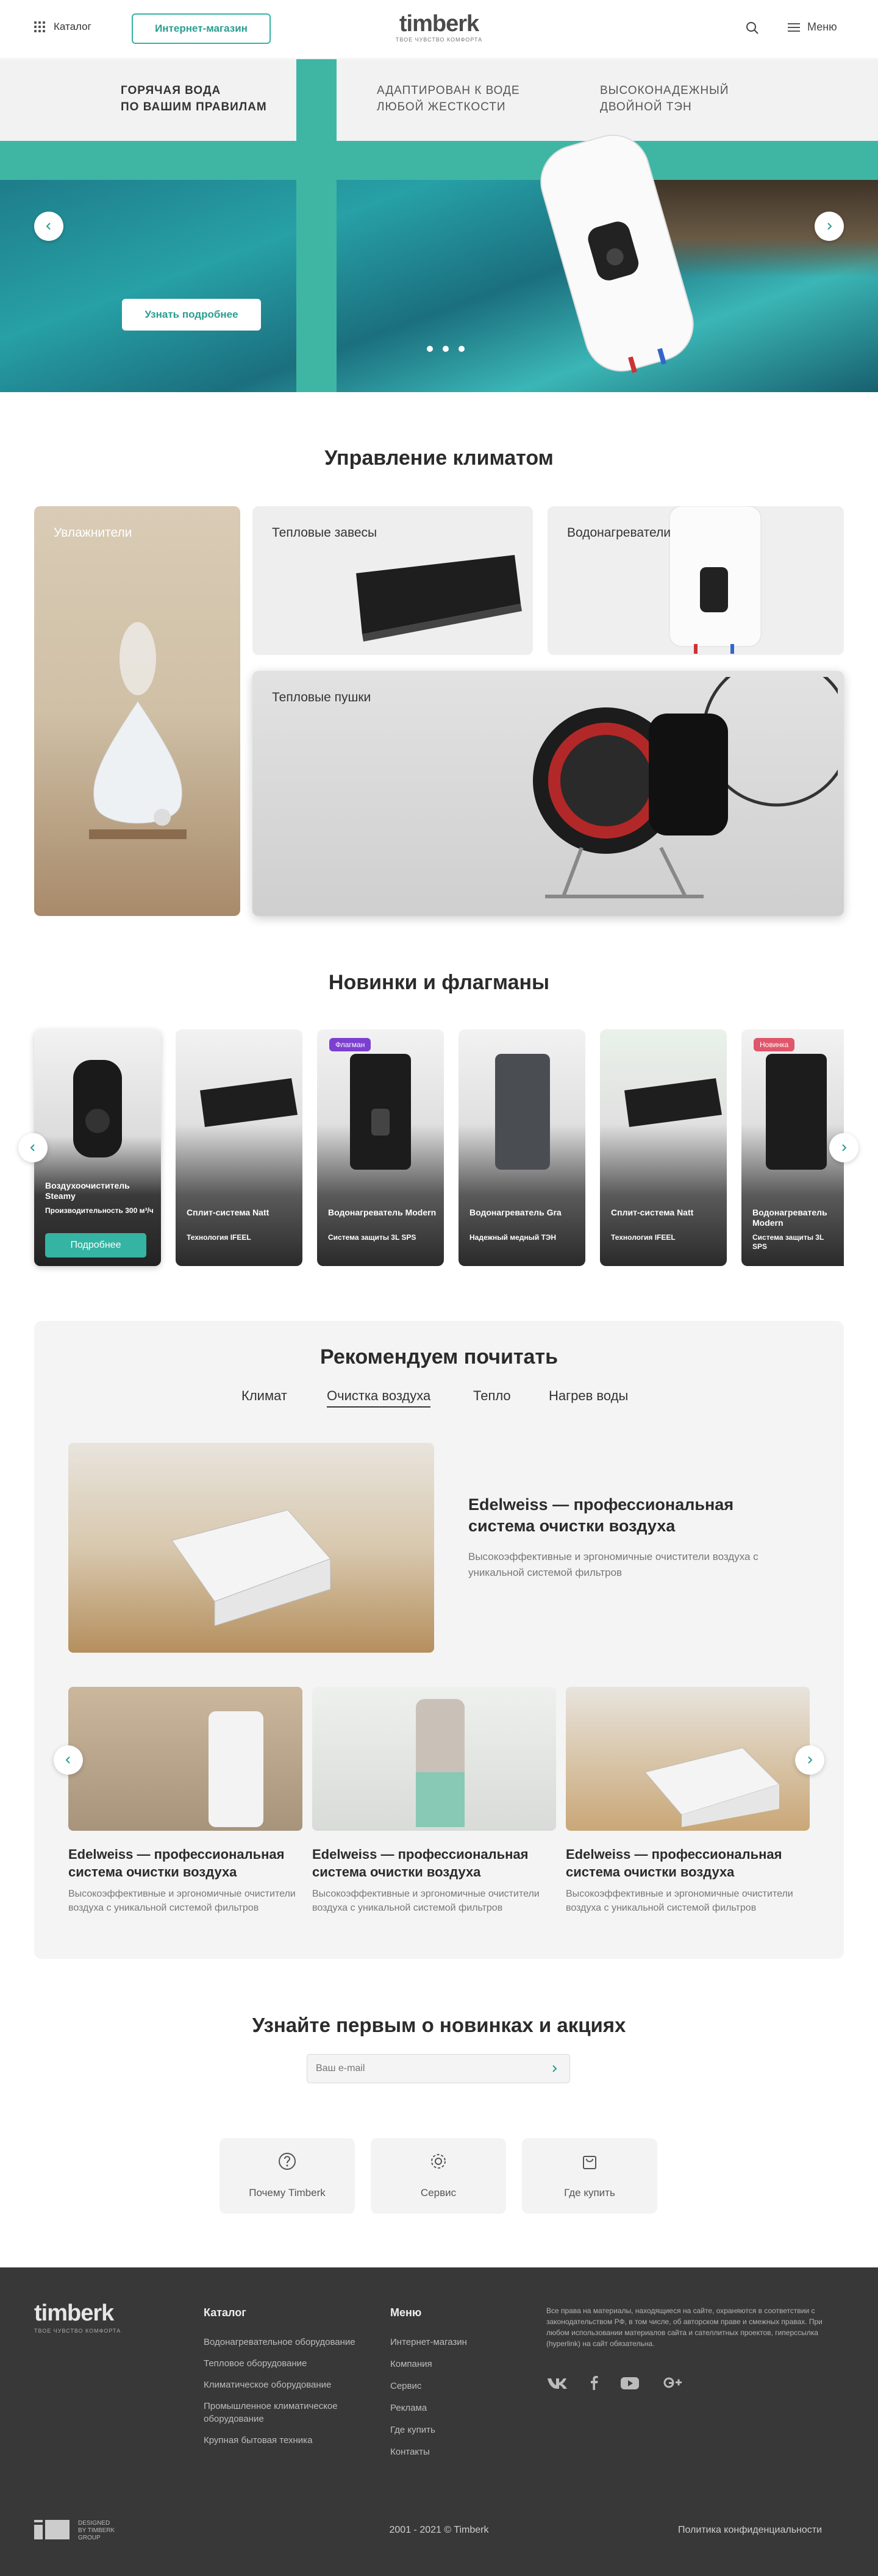  I want to click on logo-tagline: ТВОЕ ЧУВСТВО КОМФОРТА, so click(439, 40).